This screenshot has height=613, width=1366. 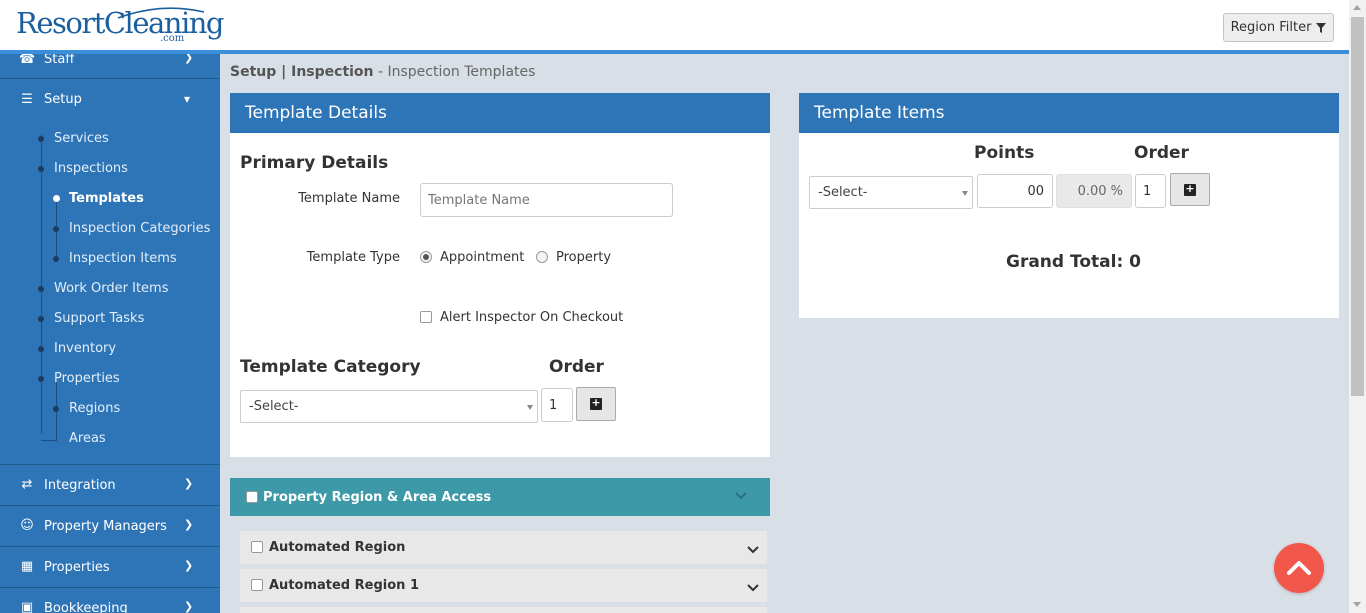 I want to click on caret-down-icon, so click(x=530, y=407).